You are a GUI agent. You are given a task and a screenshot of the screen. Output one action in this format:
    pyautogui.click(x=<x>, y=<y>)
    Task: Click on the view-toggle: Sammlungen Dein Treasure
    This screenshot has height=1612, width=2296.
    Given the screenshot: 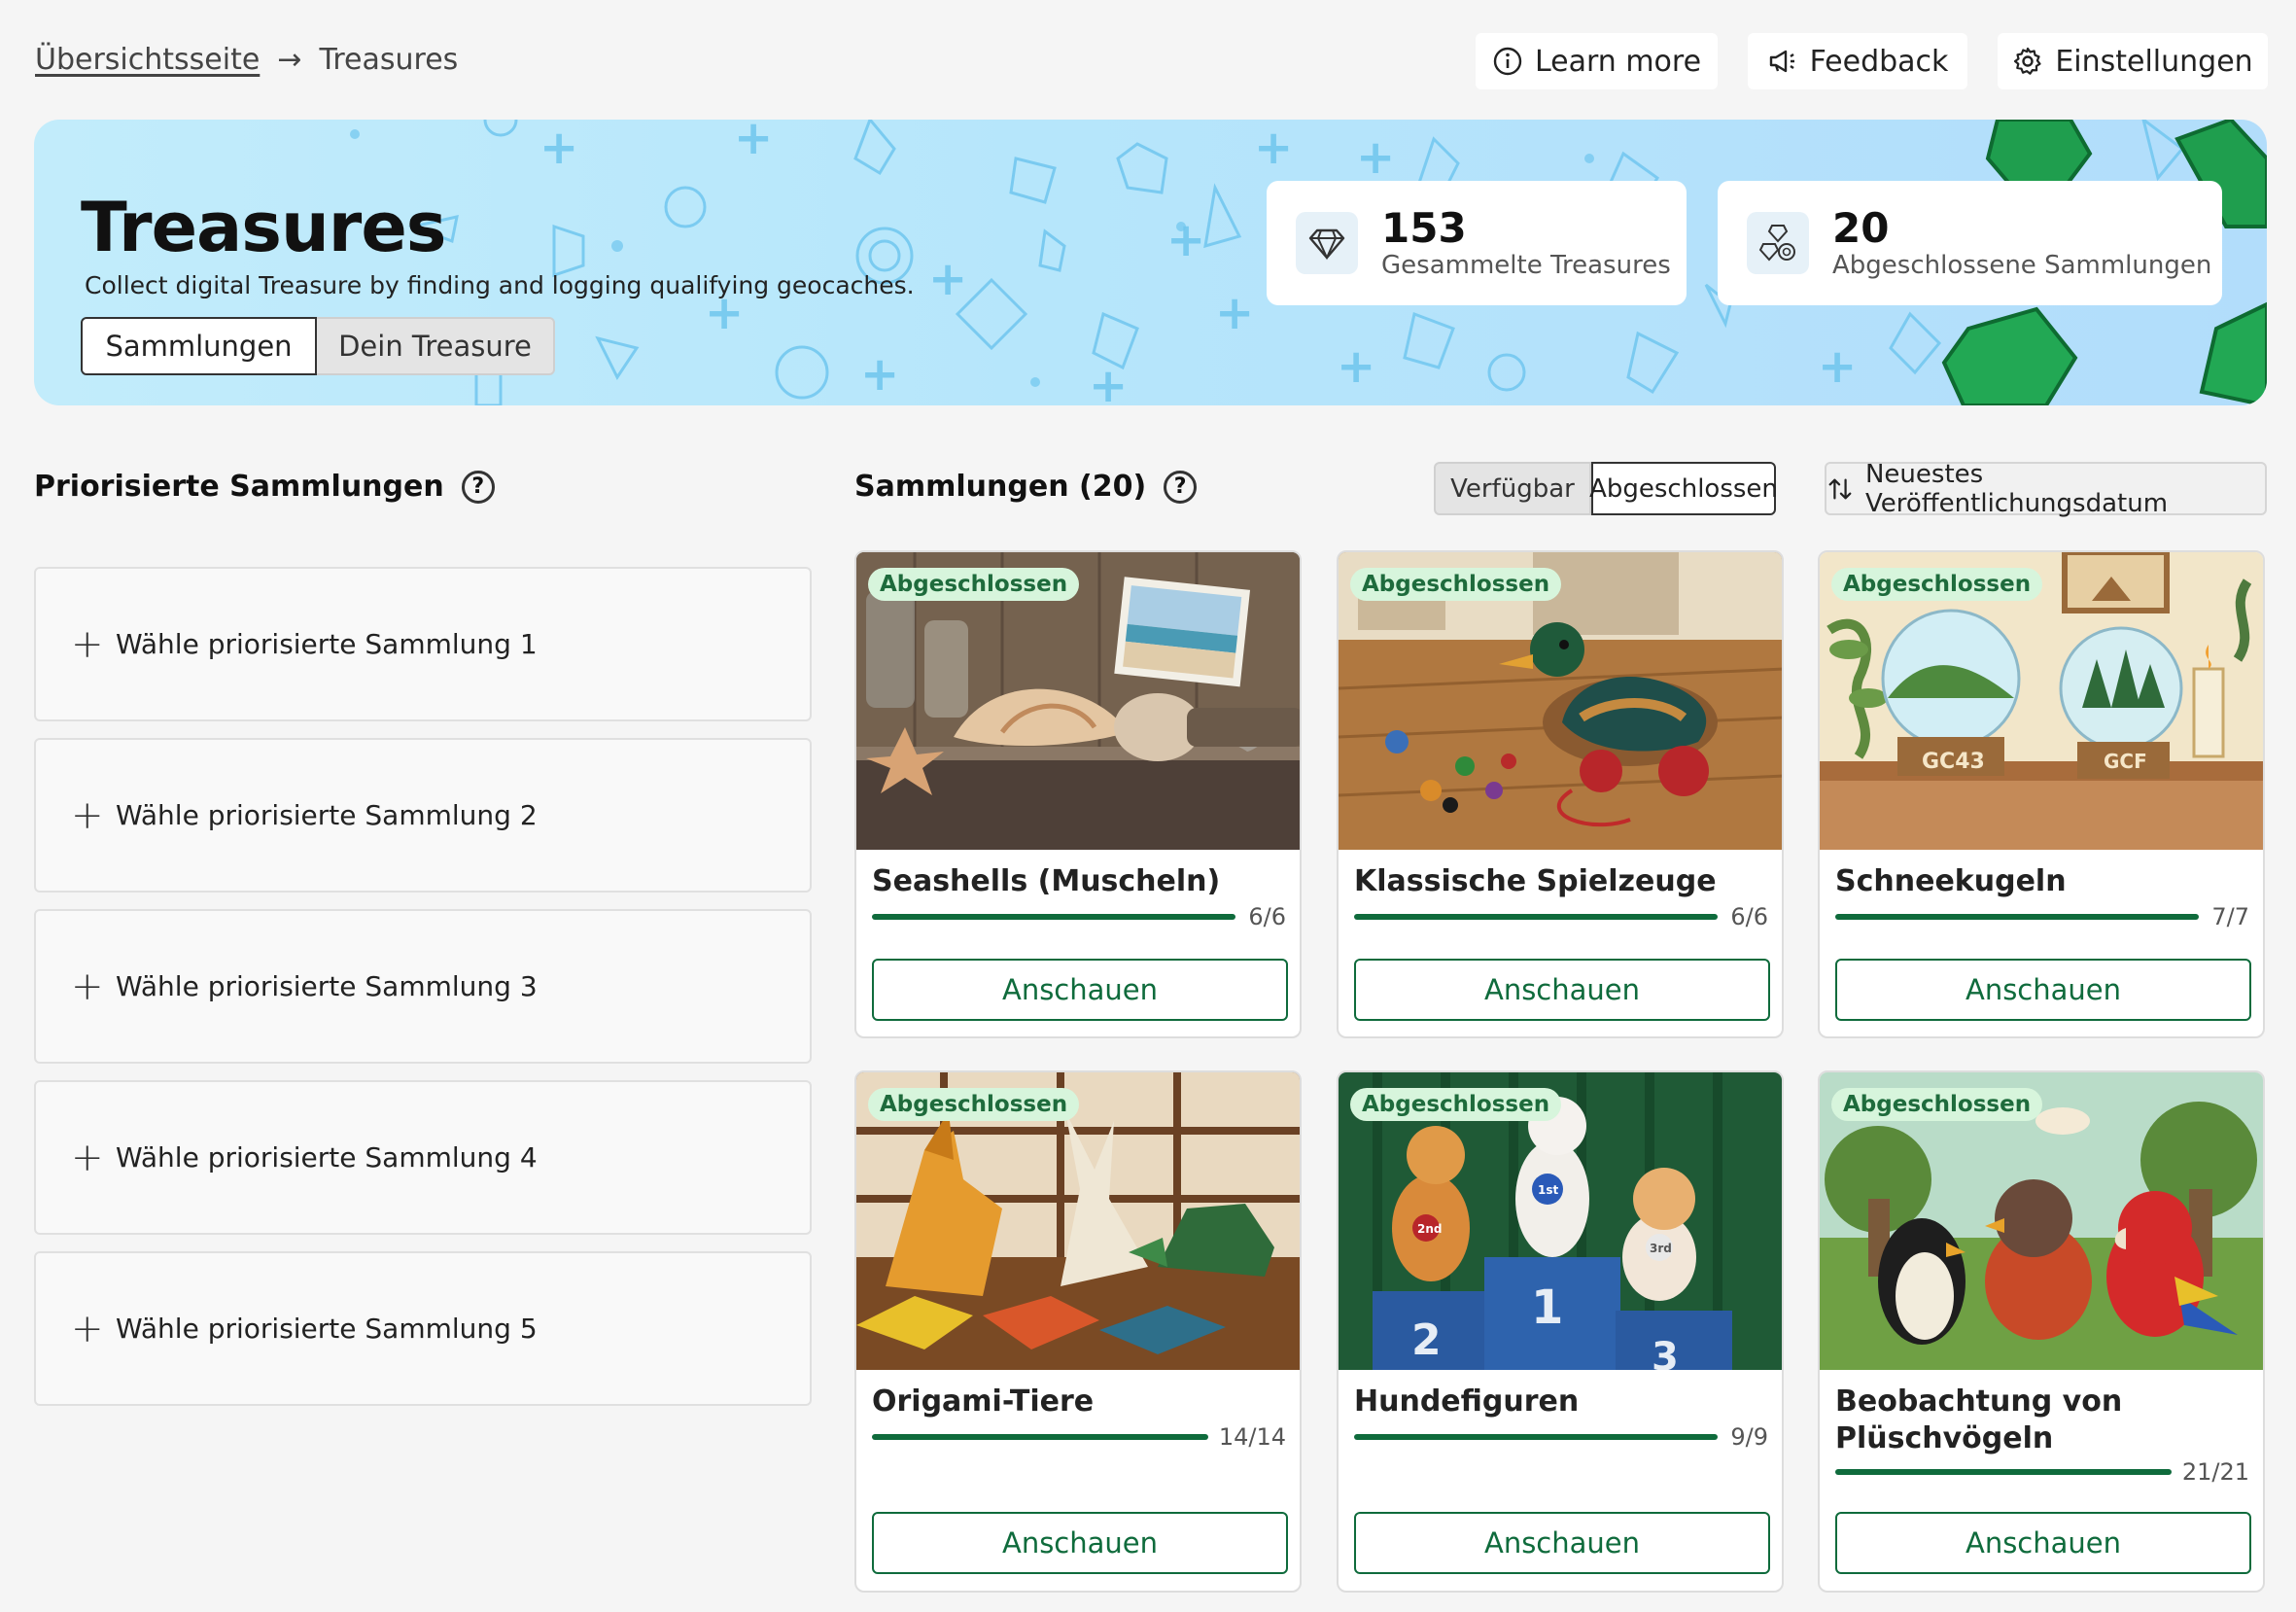 What is the action you would take?
    pyautogui.click(x=318, y=346)
    